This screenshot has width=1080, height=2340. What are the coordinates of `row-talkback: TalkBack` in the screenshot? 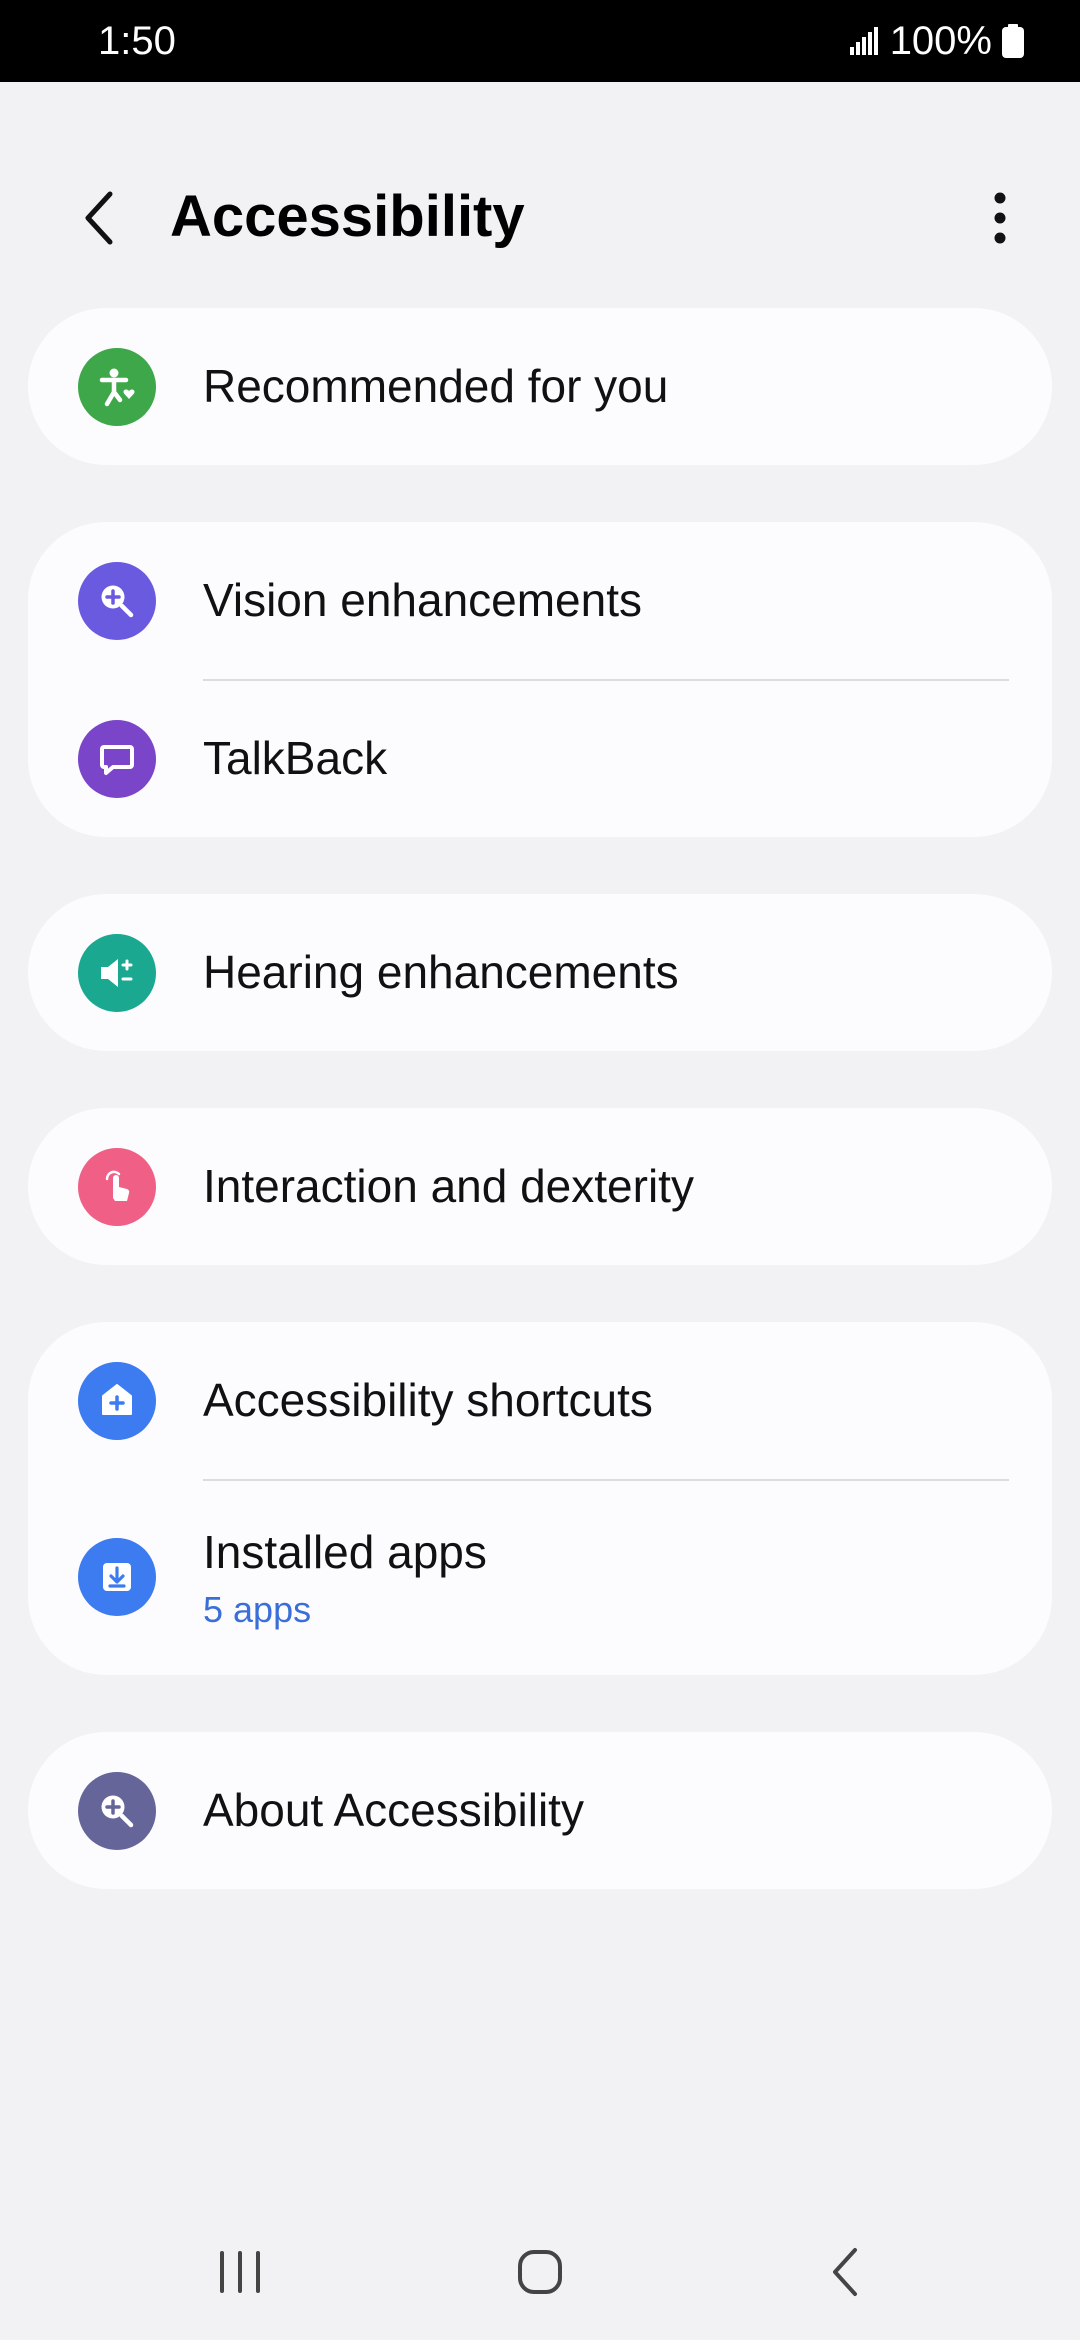 It's located at (540, 758).